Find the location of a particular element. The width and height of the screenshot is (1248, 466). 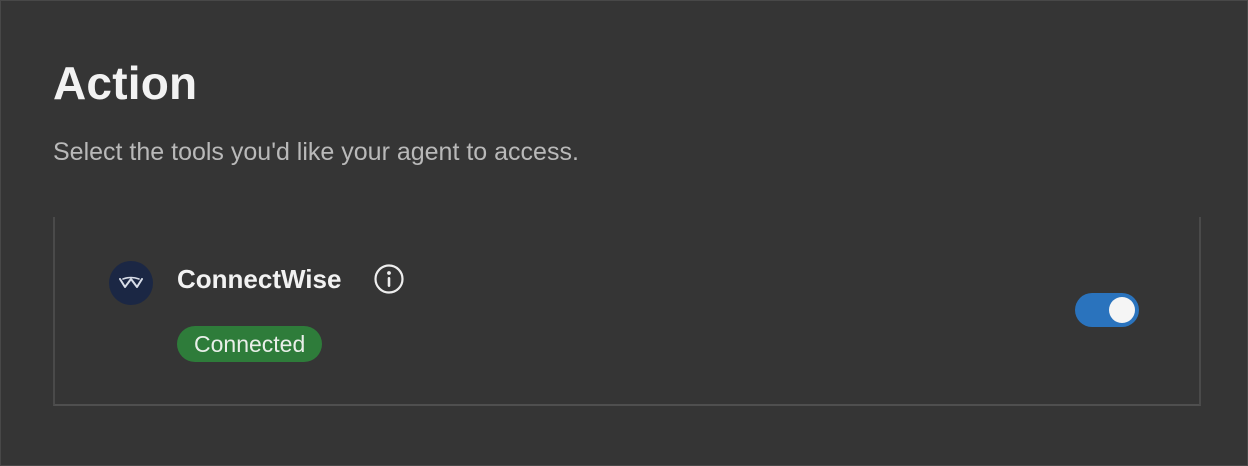

tool-name: ConnectWise is located at coordinates (259, 279).